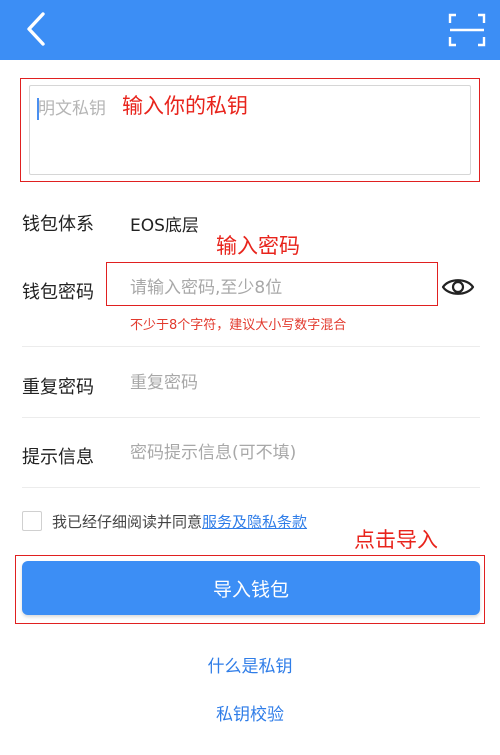 This screenshot has height=755, width=500. I want to click on private-key-field, so click(250, 130).